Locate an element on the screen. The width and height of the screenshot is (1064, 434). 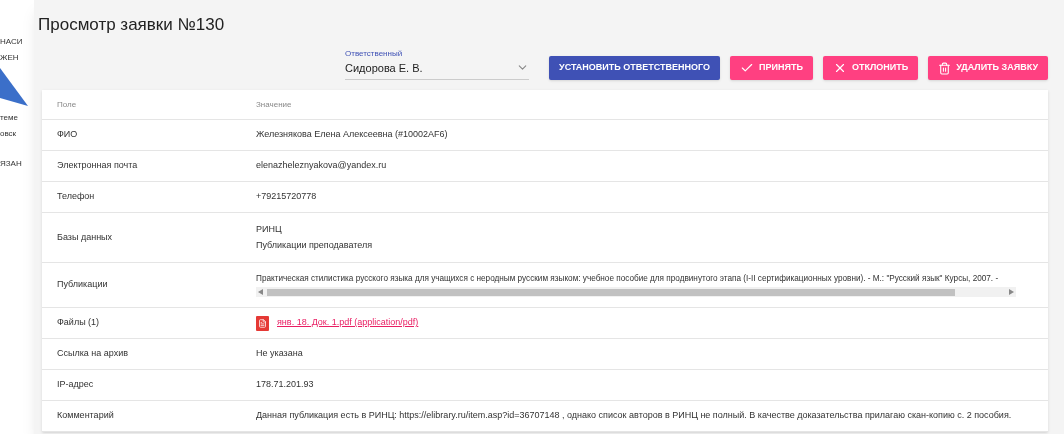
responsible-select: Ответственный Сидорова Е. В. is located at coordinates (437, 63).